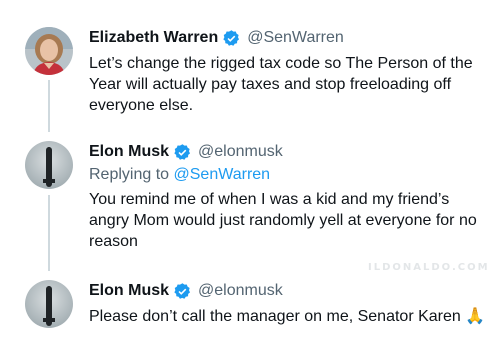  I want to click on author-handle: @SenWarren, so click(295, 38).